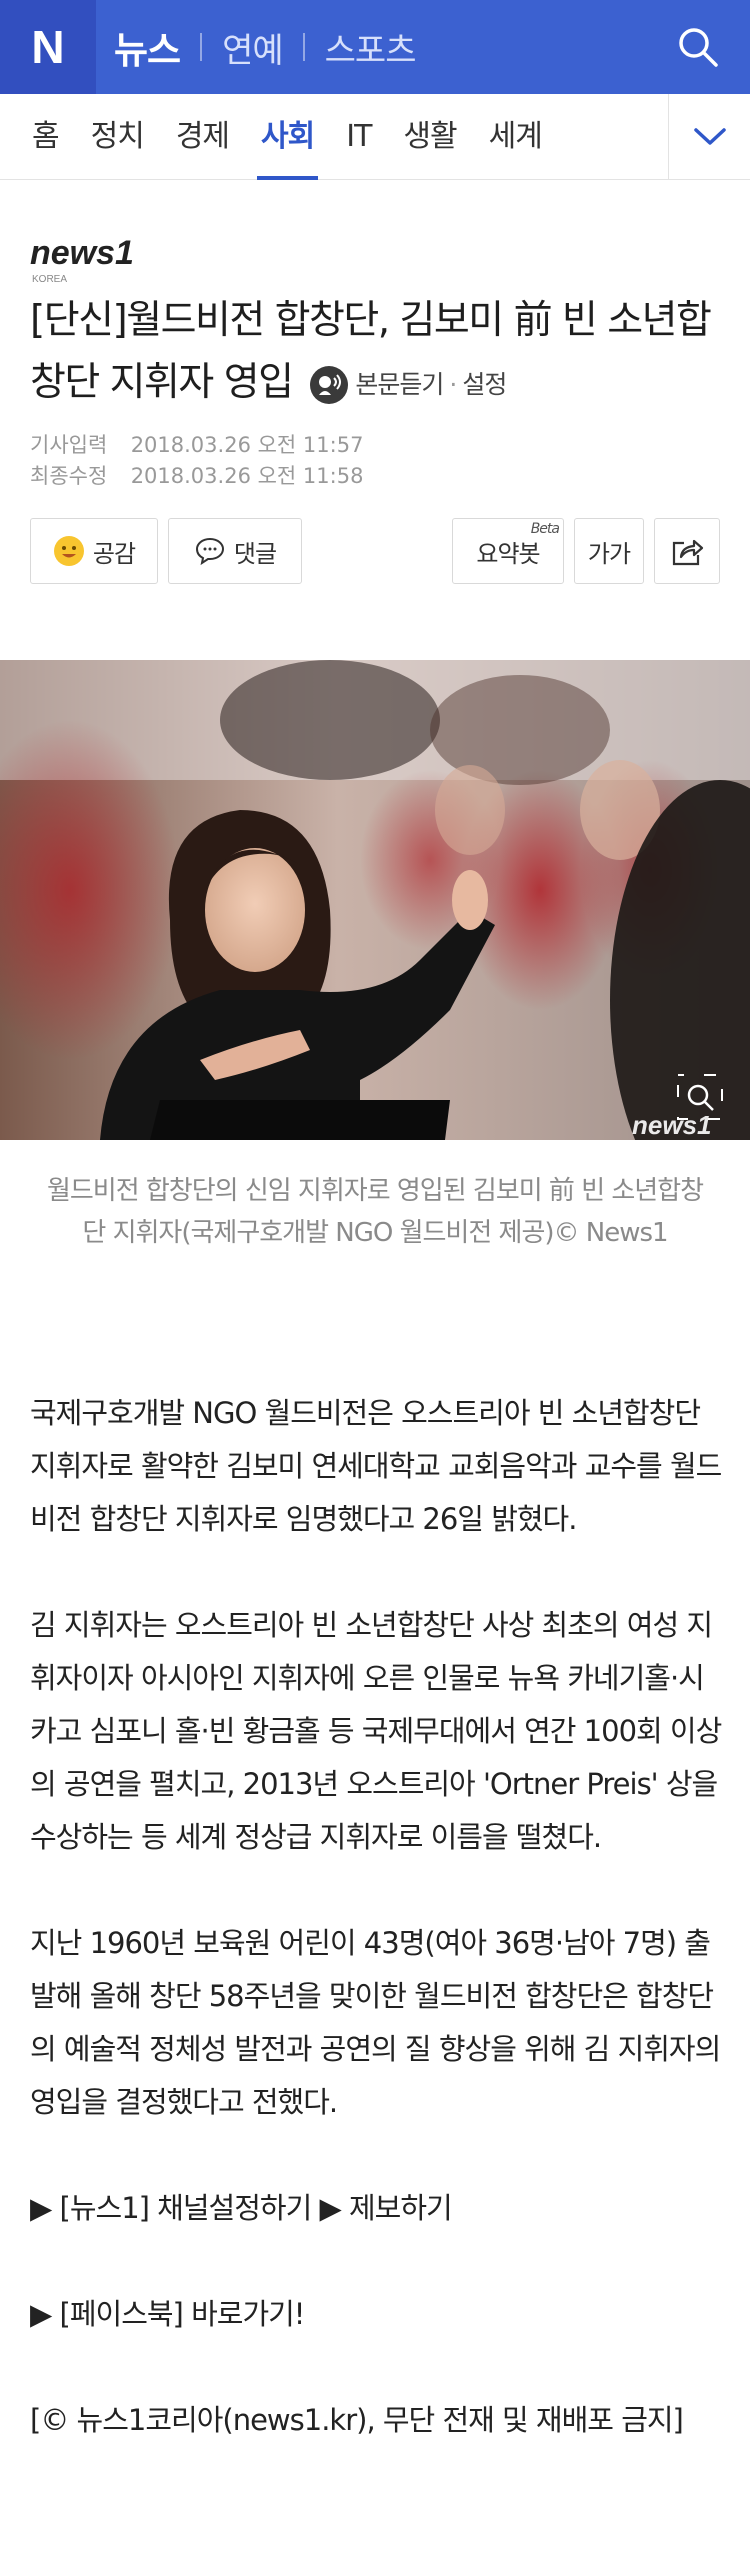 The width and height of the screenshot is (750, 2574). I want to click on top-header: N 뉴스 연예 스포츠, so click(375, 47).